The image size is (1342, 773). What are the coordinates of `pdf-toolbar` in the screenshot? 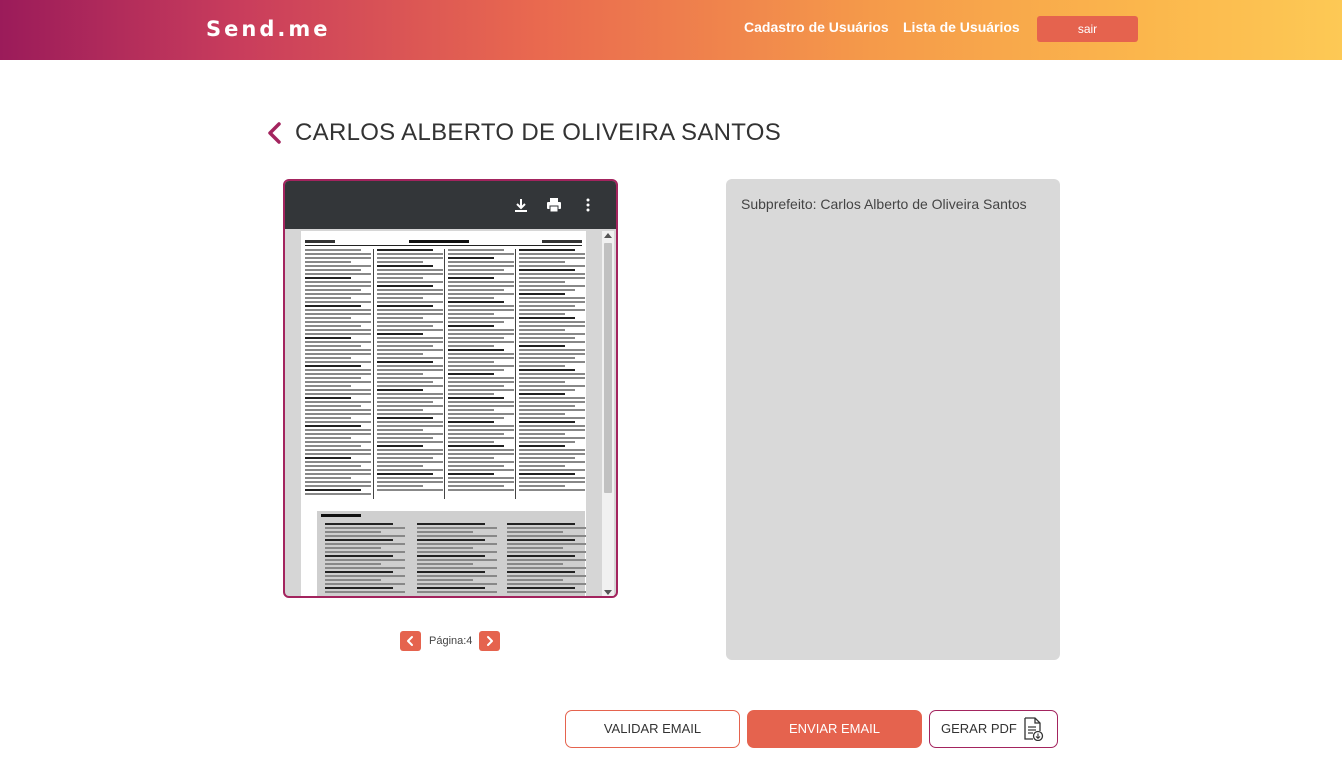 It's located at (450, 205).